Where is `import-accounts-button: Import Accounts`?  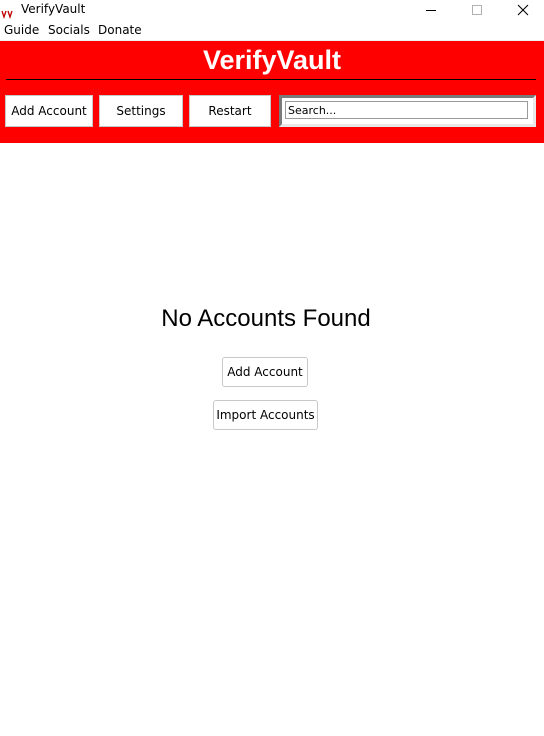 import-accounts-button: Import Accounts is located at coordinates (265, 415).